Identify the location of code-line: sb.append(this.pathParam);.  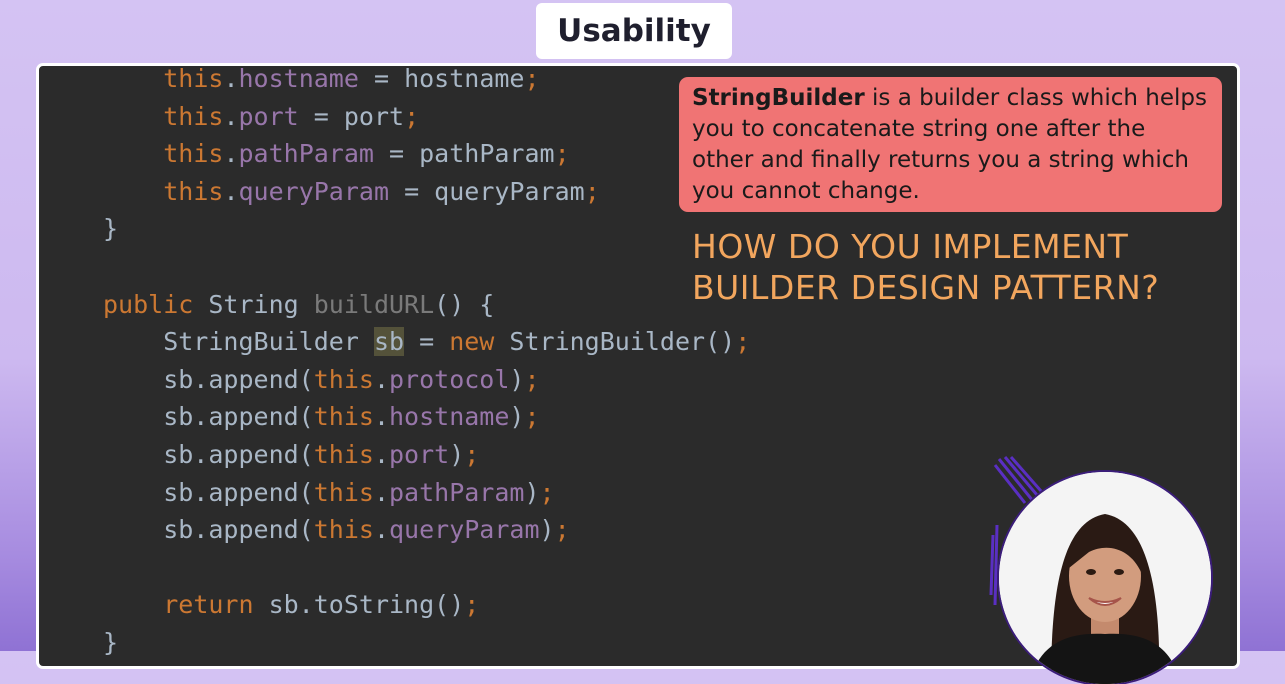
(329, 493).